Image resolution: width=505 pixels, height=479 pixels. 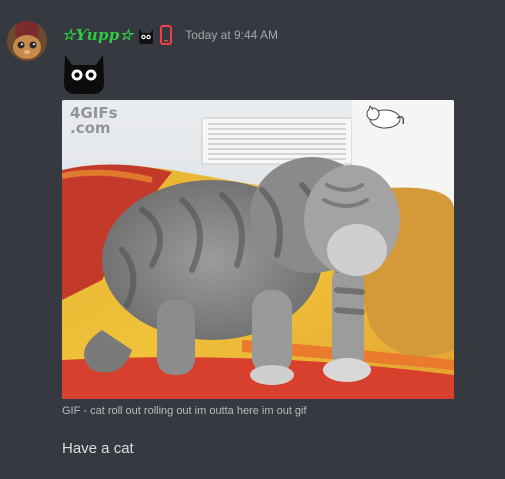 I want to click on message-header: ☆Ƴupp☆ Today at 9:44 AM, so click(x=170, y=35).